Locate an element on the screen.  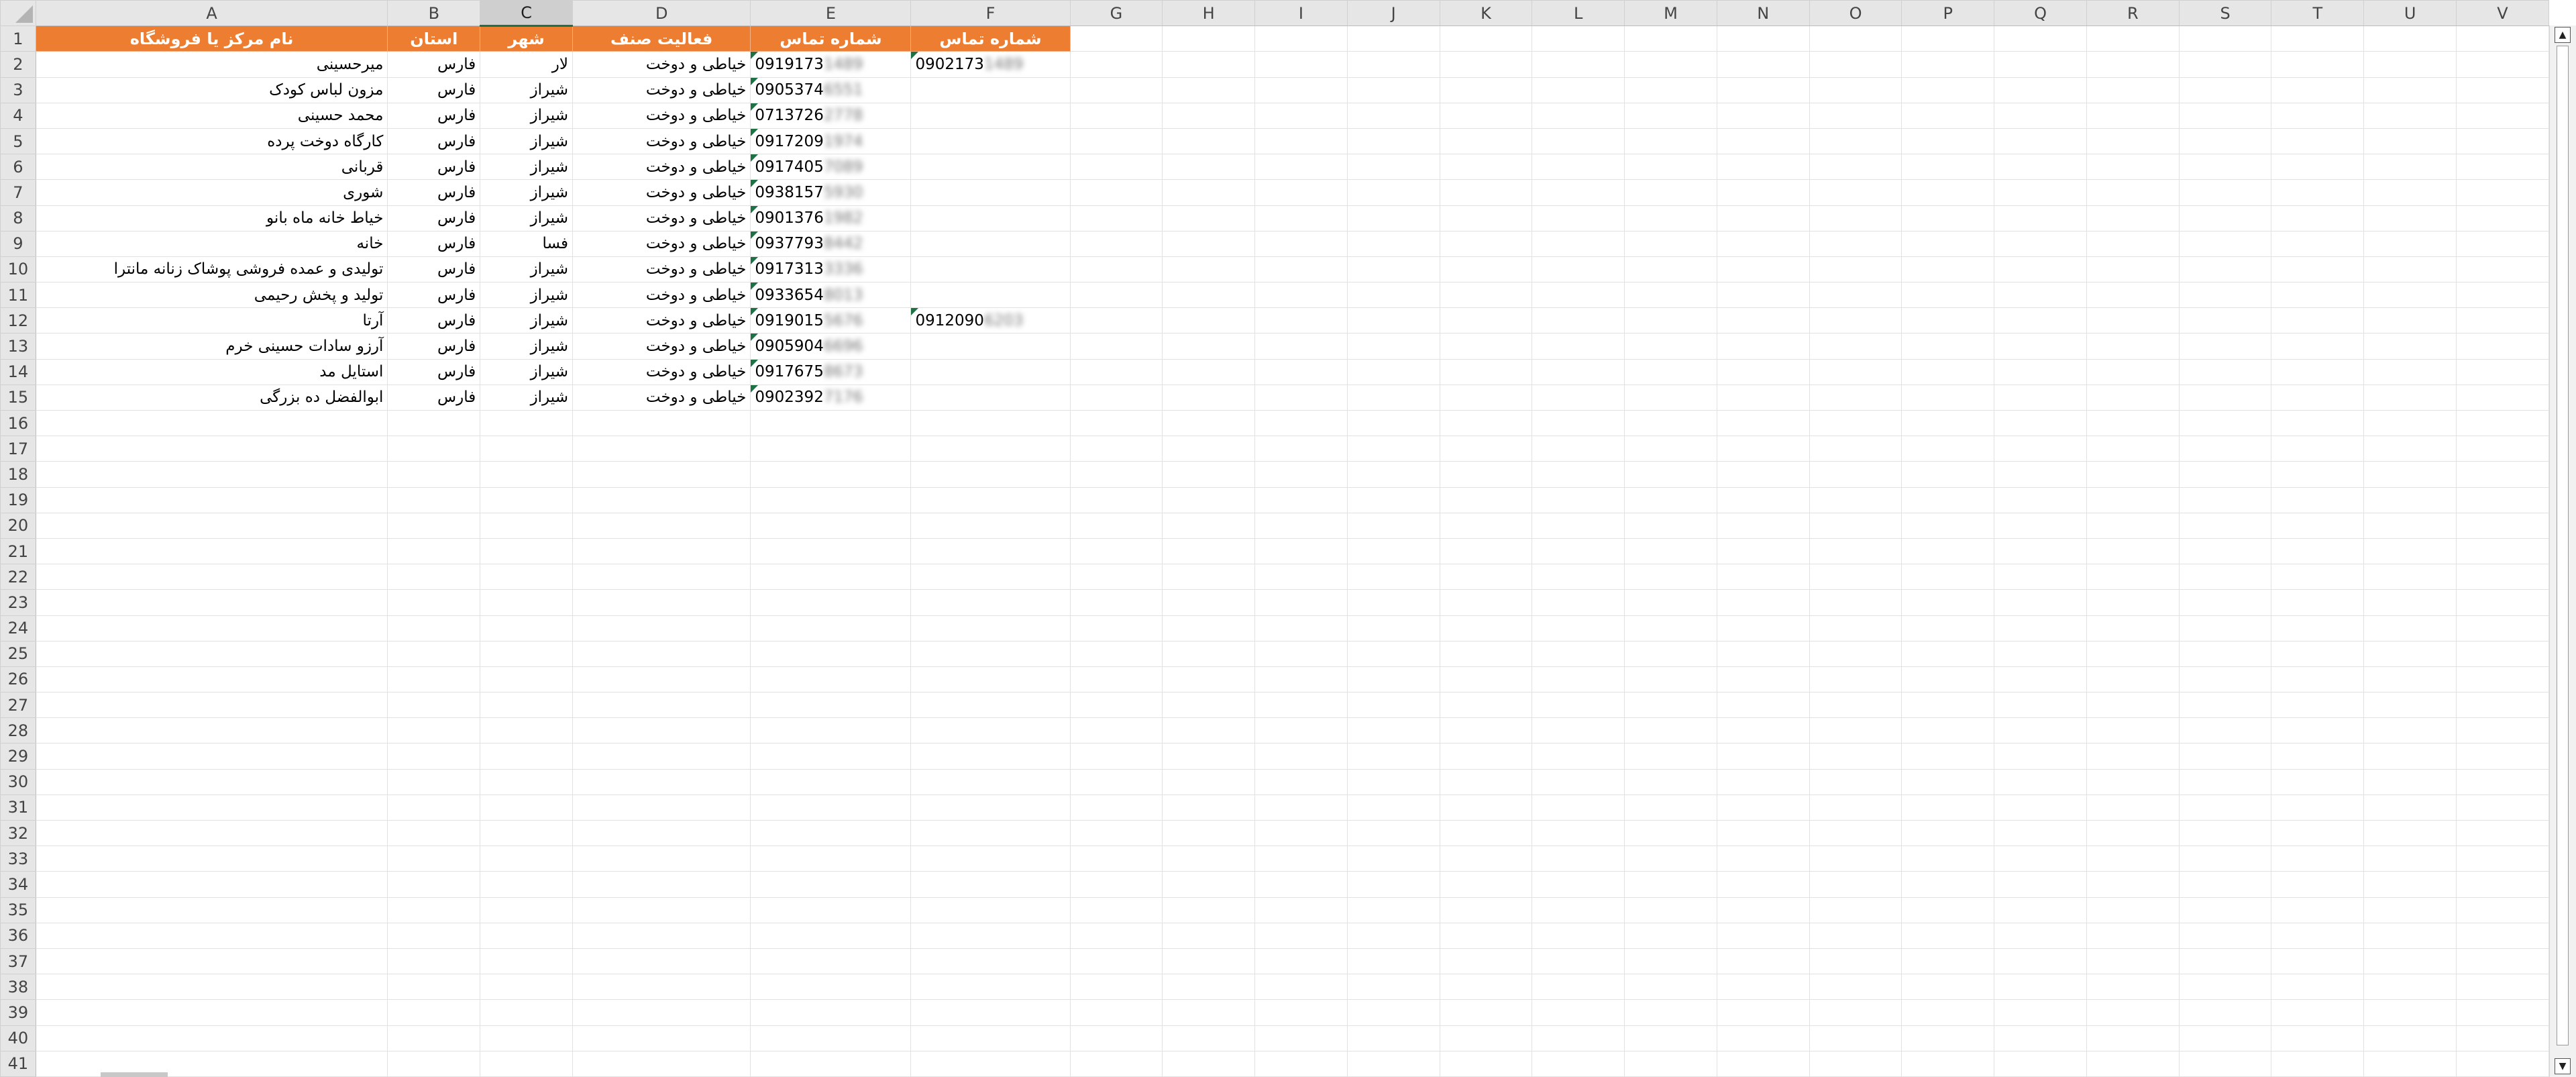
row-header-29: 29 is located at coordinates (18, 757).